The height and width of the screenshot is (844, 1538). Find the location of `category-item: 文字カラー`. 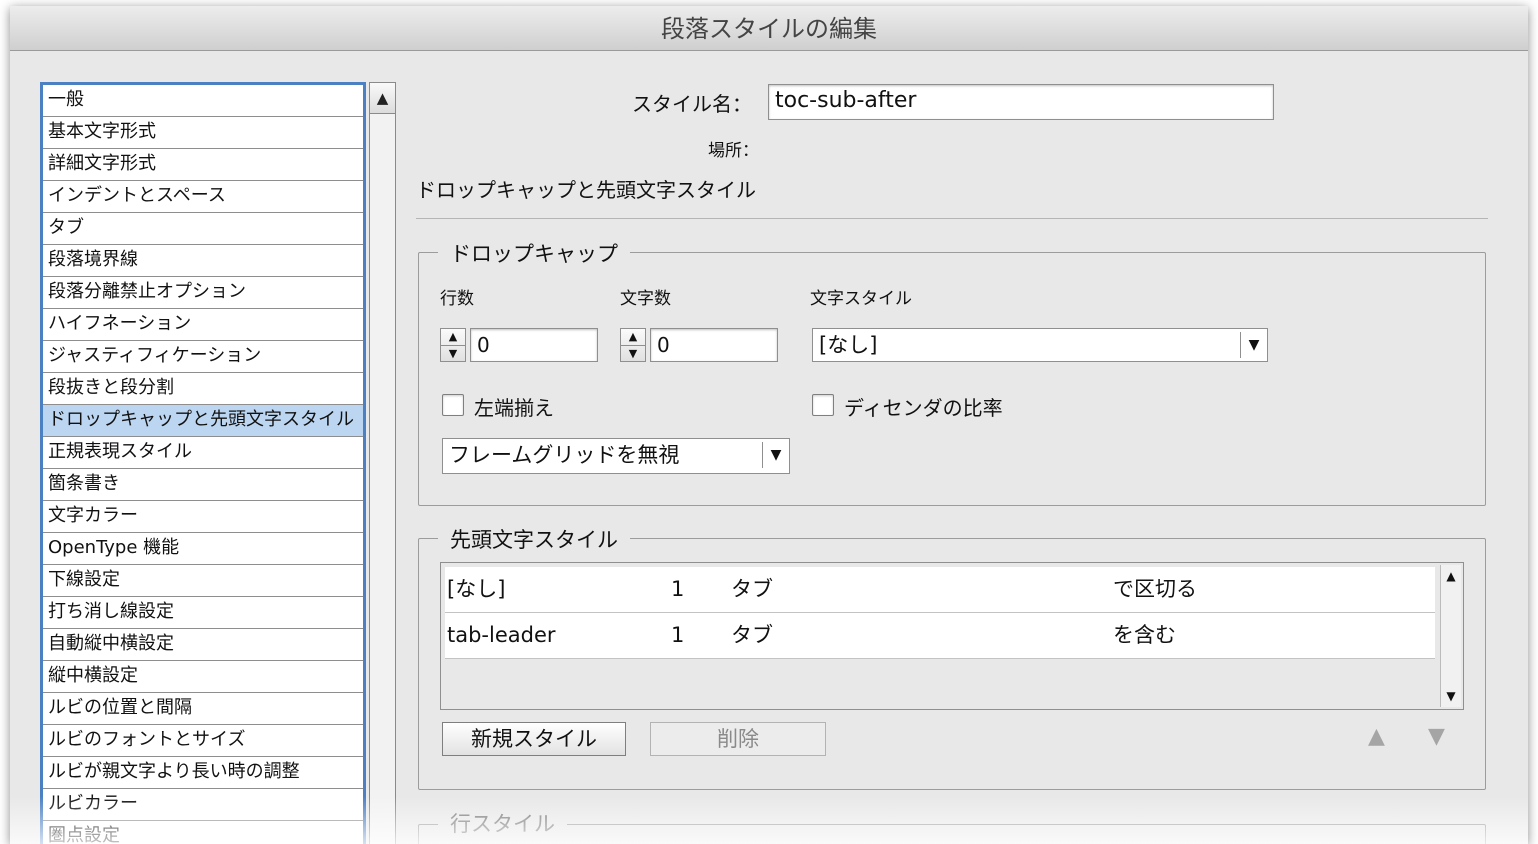

category-item: 文字カラー is located at coordinates (203, 517).